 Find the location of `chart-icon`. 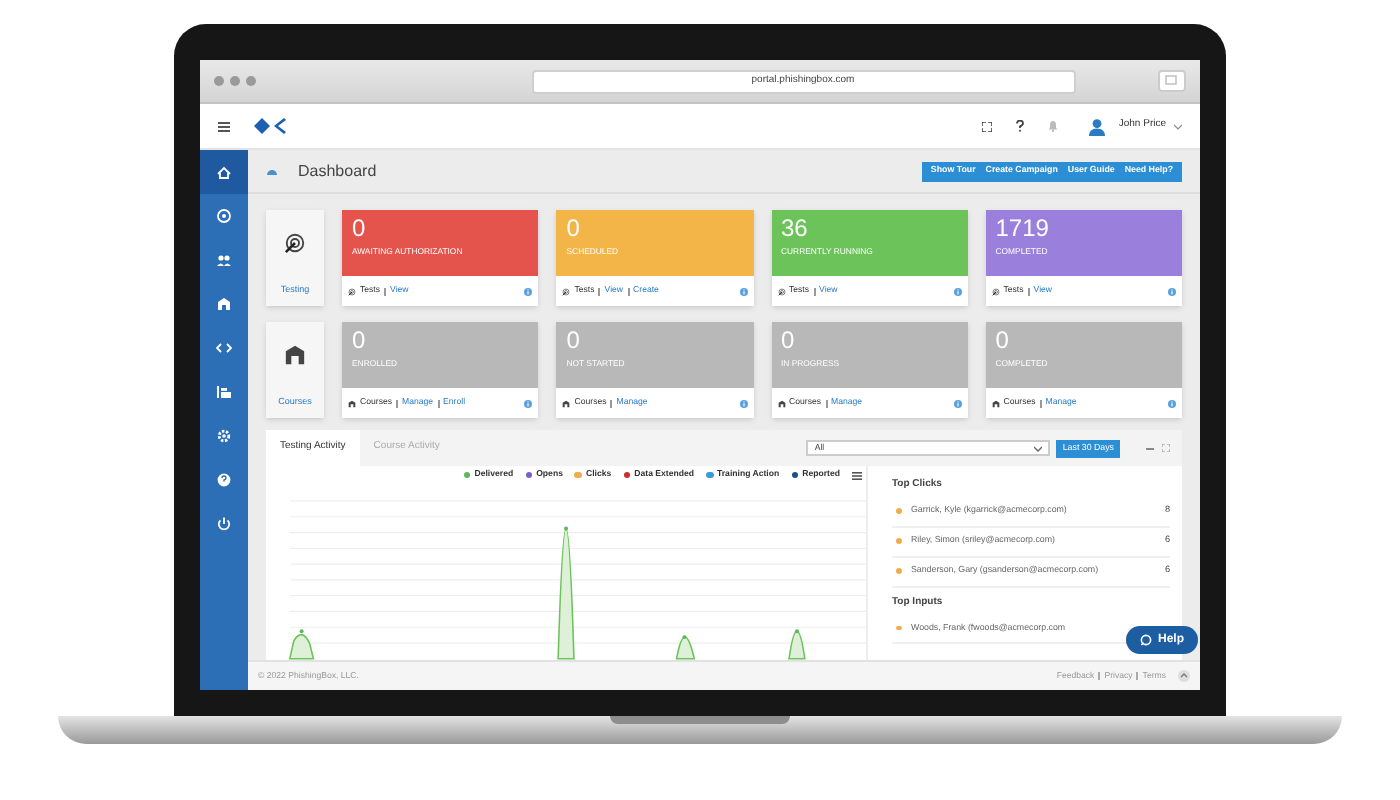

chart-icon is located at coordinates (224, 392).